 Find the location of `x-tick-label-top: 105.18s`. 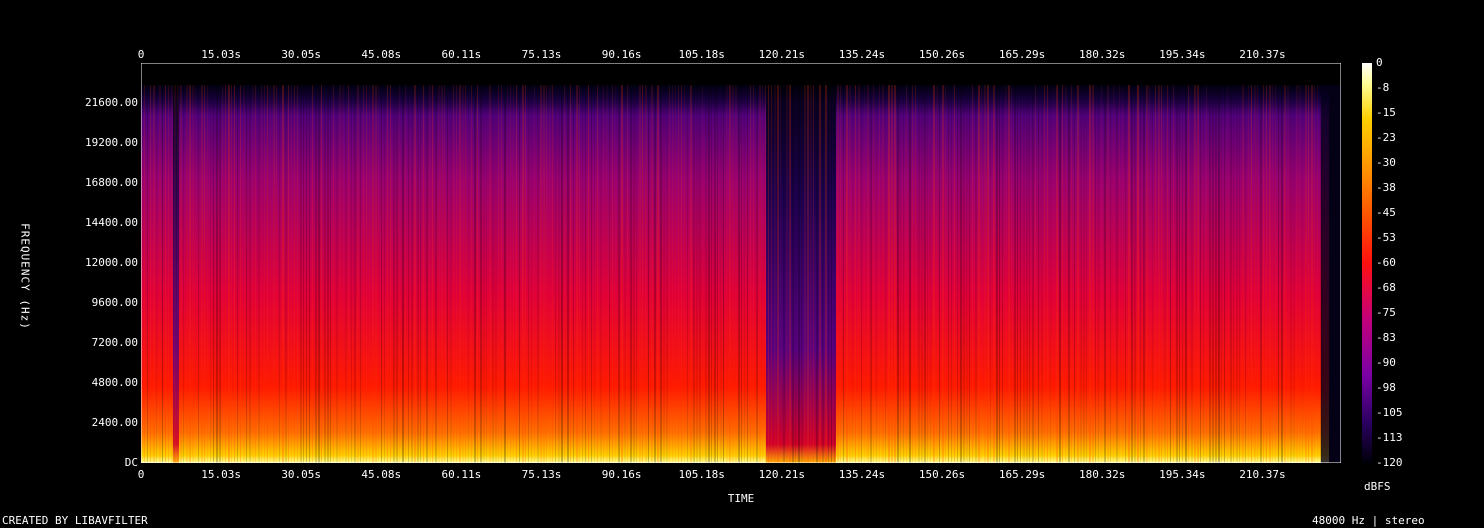

x-tick-label-top: 105.18s is located at coordinates (701, 54).